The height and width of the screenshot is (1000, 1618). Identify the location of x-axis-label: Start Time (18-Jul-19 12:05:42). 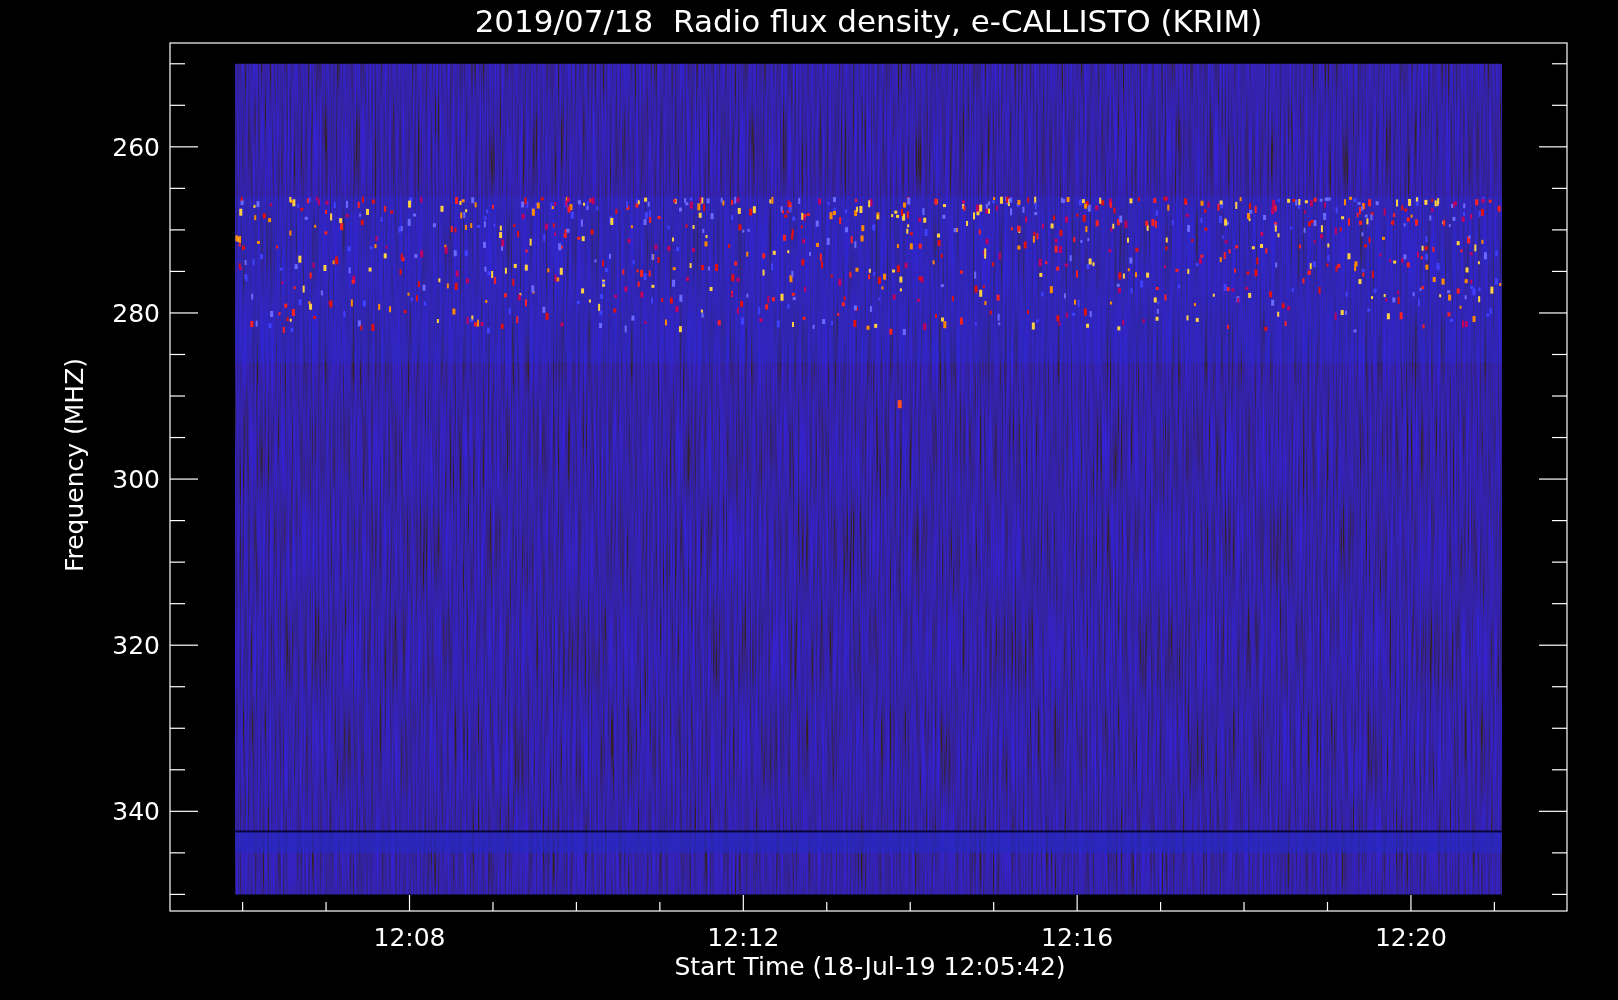
(870, 966).